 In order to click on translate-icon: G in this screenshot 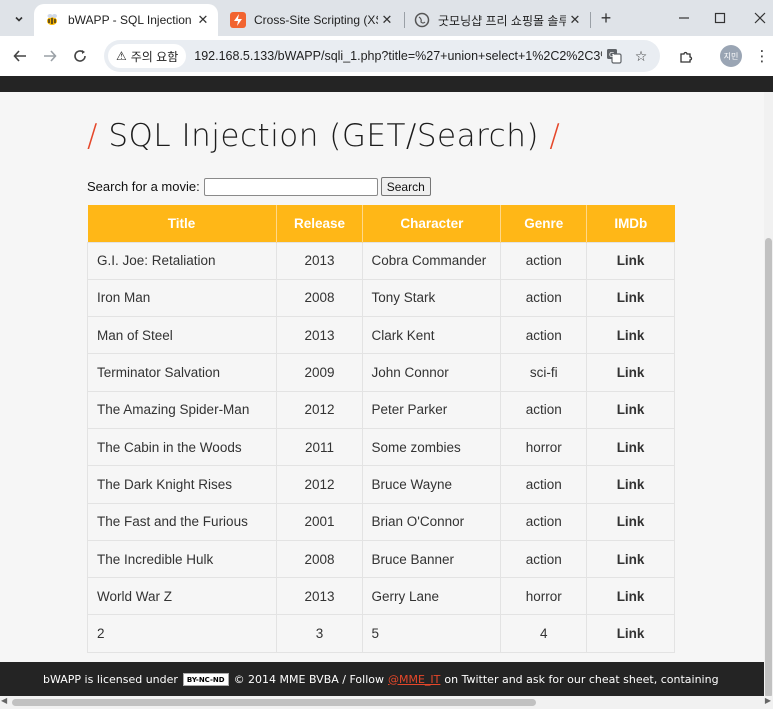, I will do `click(614, 56)`.